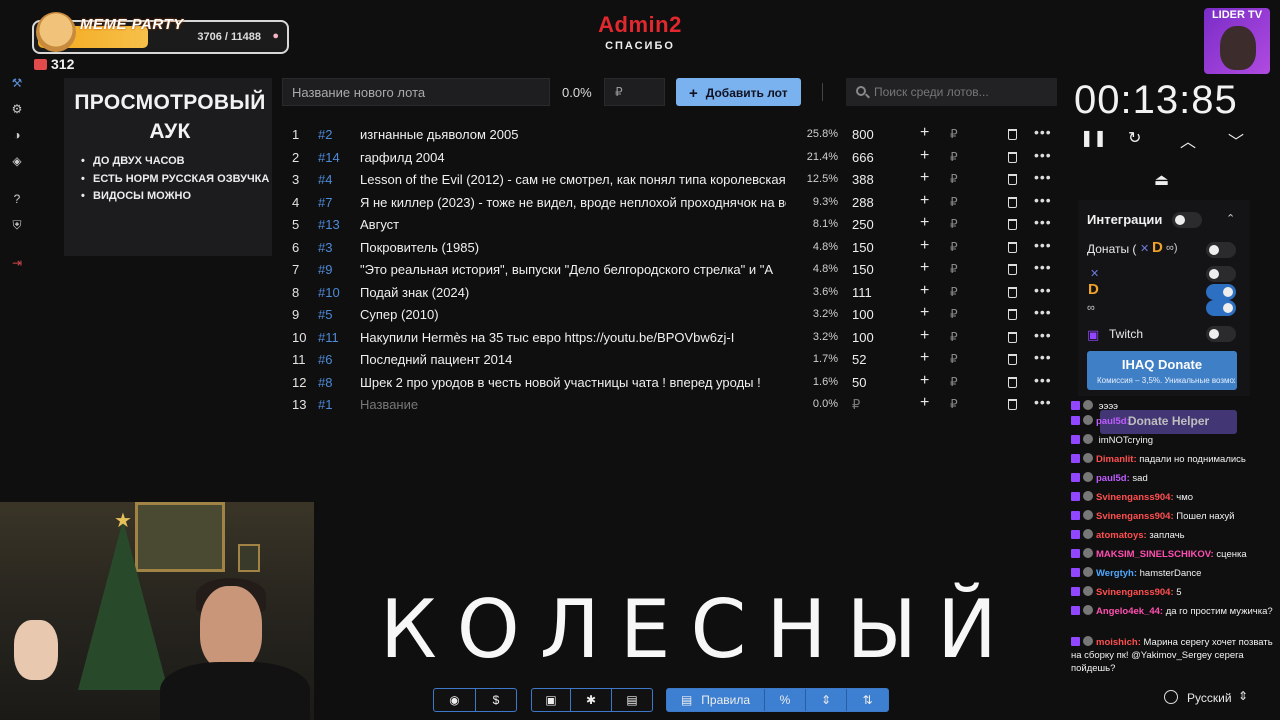  Describe the element at coordinates (1221, 250) in the screenshot. I see `donations-toggle` at that location.